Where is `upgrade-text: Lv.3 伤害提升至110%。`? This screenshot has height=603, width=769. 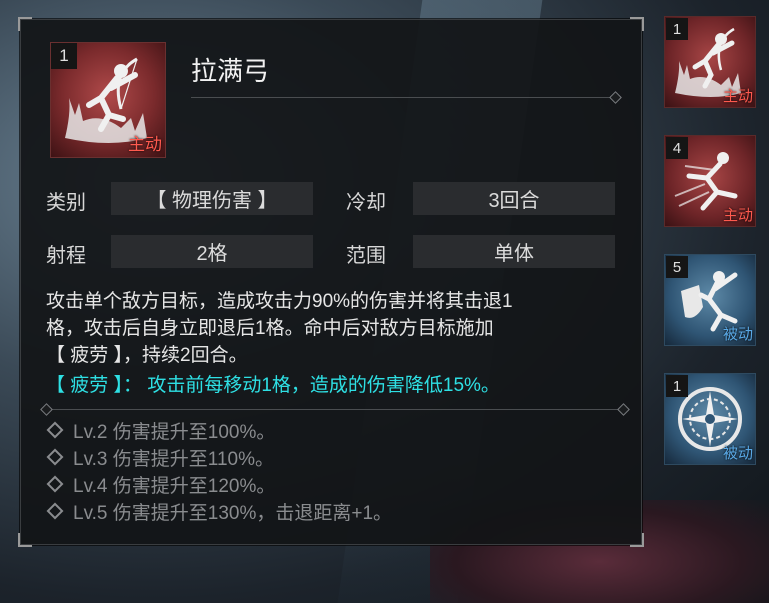
upgrade-text: Lv.3 伤害提升至110%。 is located at coordinates (173, 459).